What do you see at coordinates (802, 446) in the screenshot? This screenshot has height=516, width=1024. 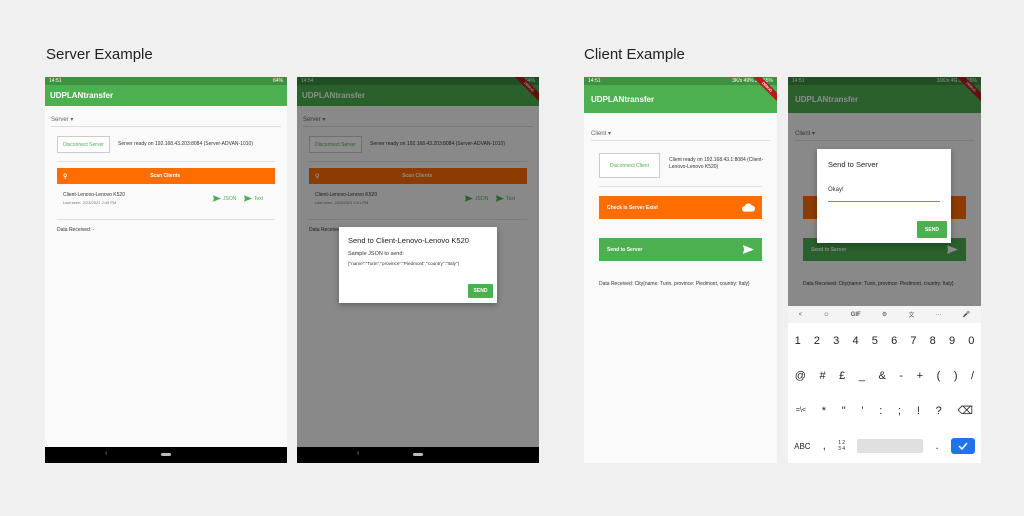 I see `abc-key: ABC` at bounding box center [802, 446].